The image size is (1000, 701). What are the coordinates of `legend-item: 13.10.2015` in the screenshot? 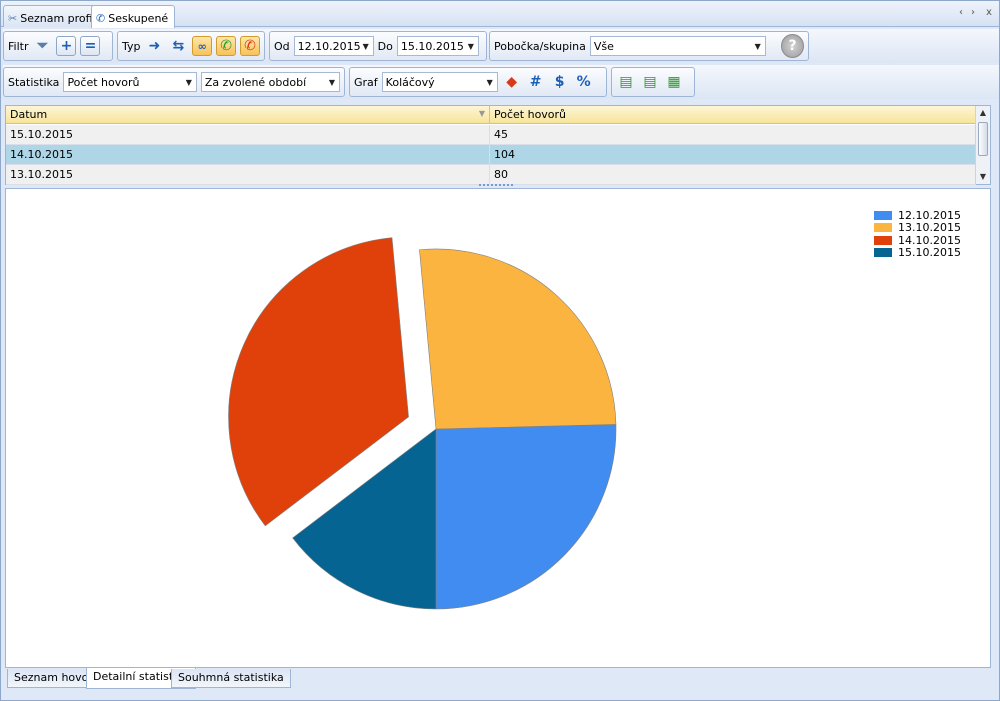 It's located at (917, 228).